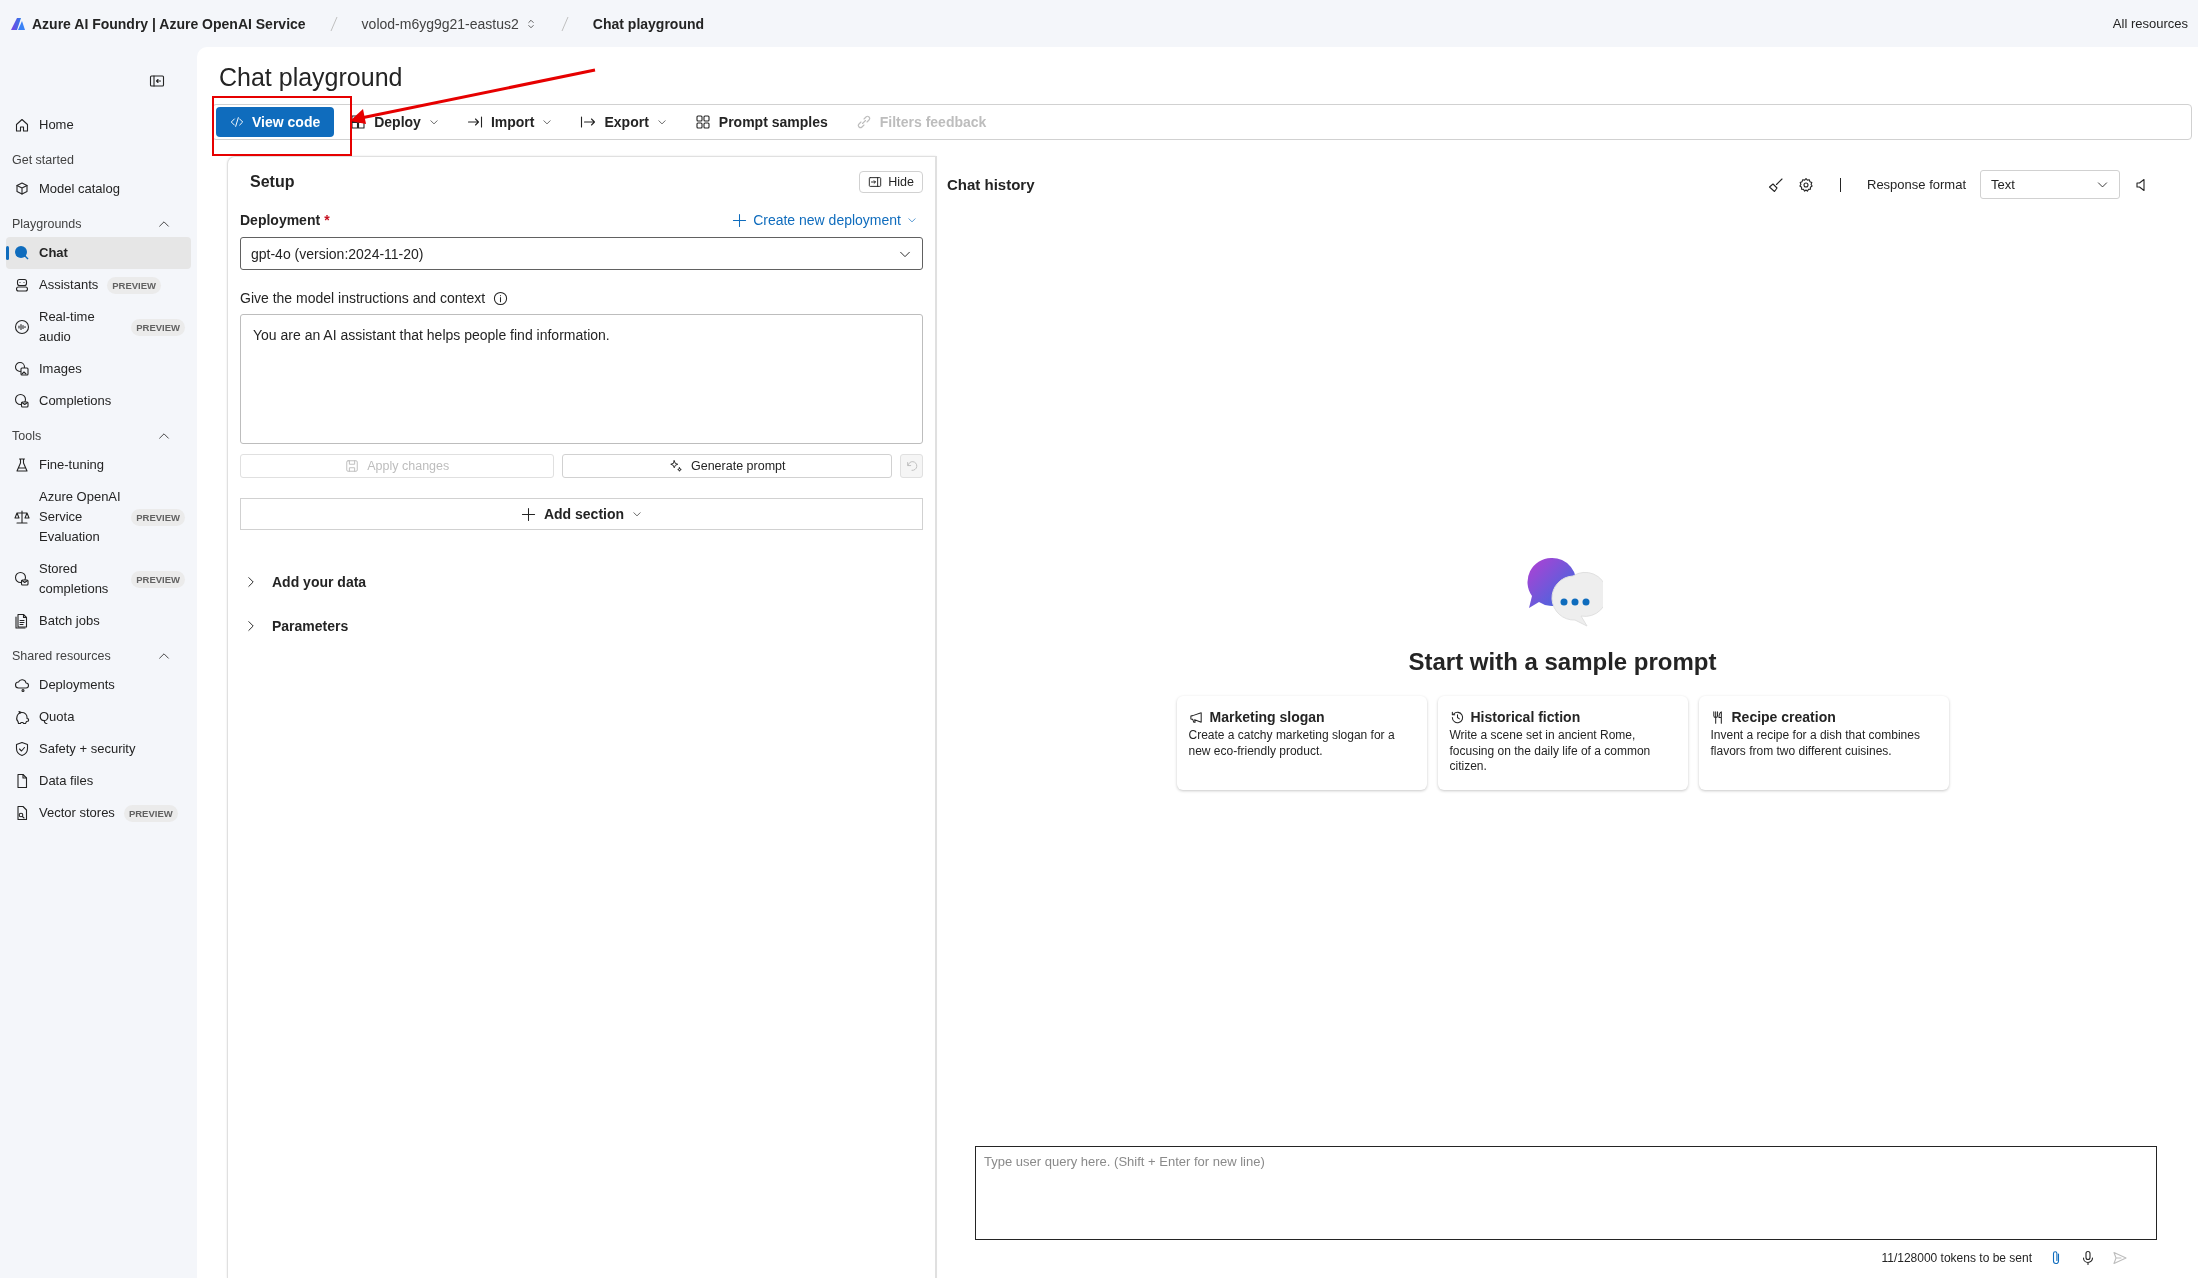 This screenshot has width=2198, height=1278. Describe the element at coordinates (363, 298) in the screenshot. I see `field-label: Give the model instructions and context` at that location.